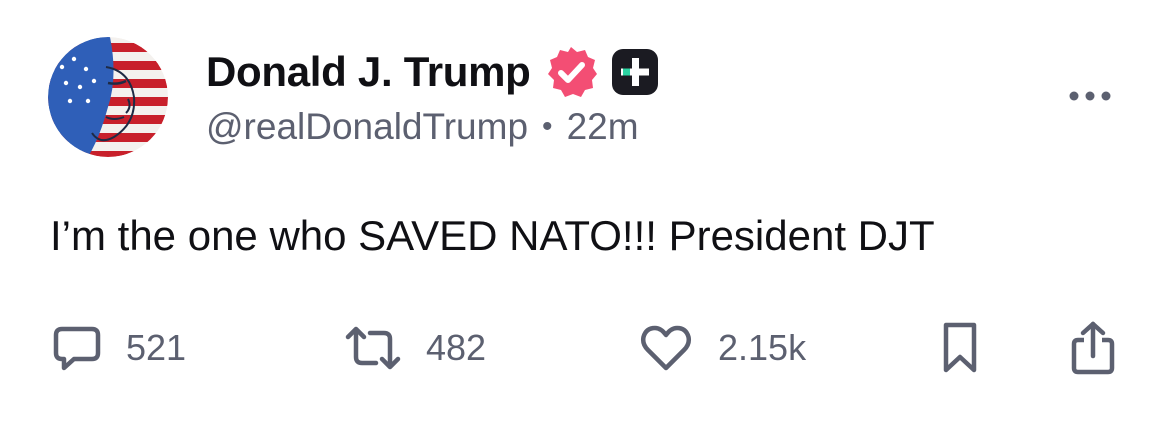  What do you see at coordinates (368, 72) in the screenshot?
I see `author-display-name: Donald J. Trump` at bounding box center [368, 72].